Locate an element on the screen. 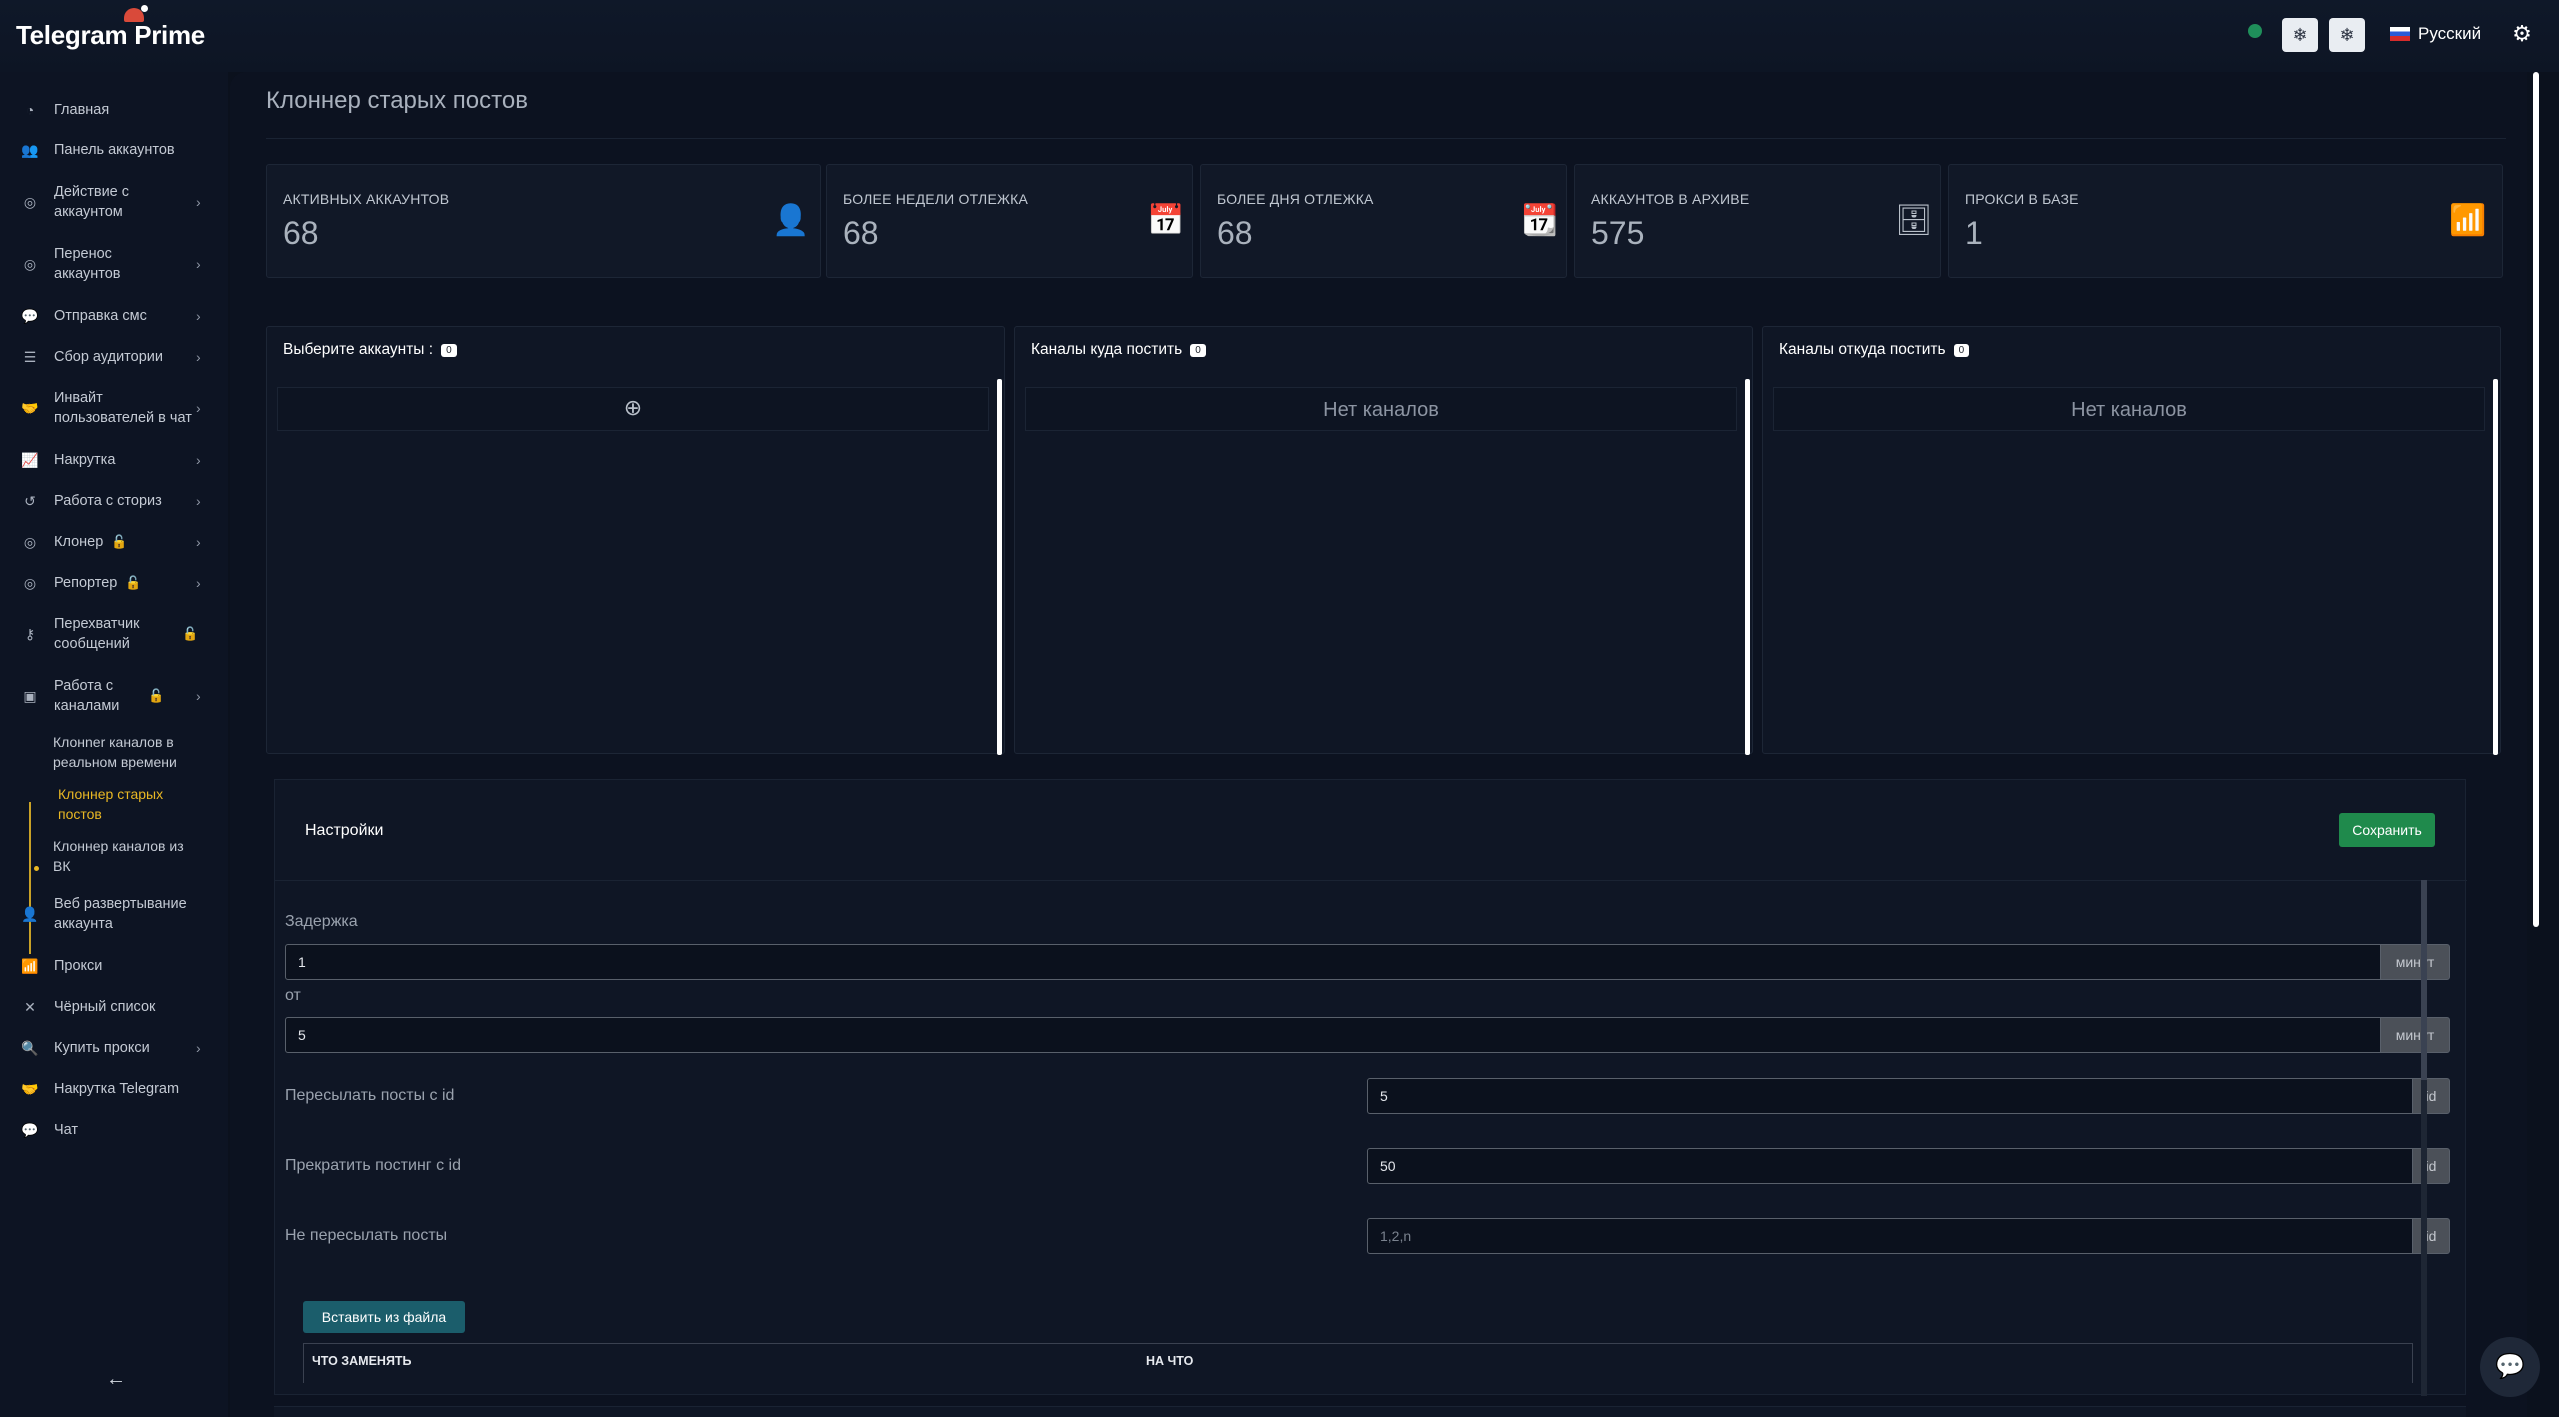  user-circle-icon: ◎ is located at coordinates (30, 202).